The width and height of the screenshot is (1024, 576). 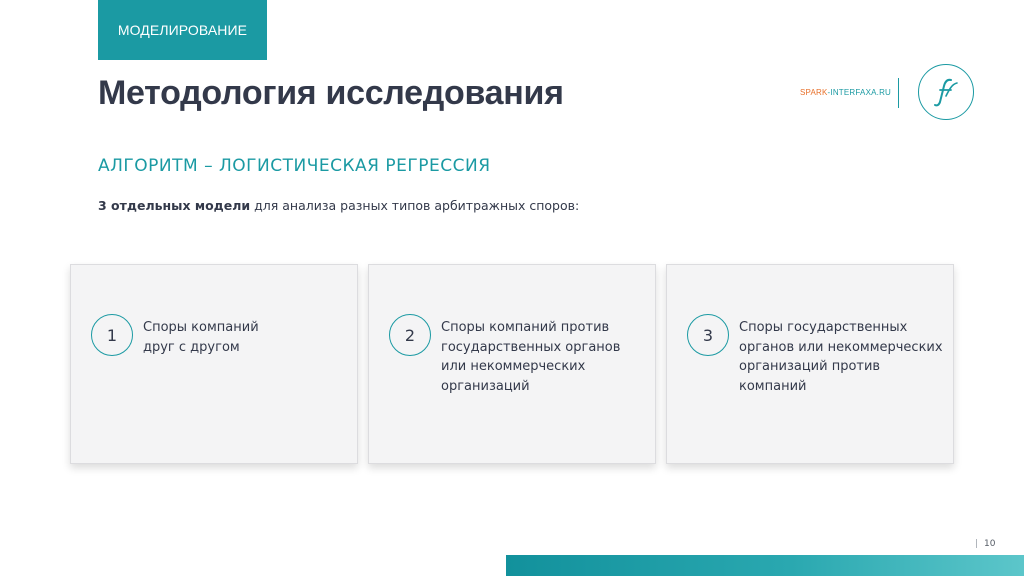 What do you see at coordinates (990, 544) in the screenshot?
I see `page-number-value: 10` at bounding box center [990, 544].